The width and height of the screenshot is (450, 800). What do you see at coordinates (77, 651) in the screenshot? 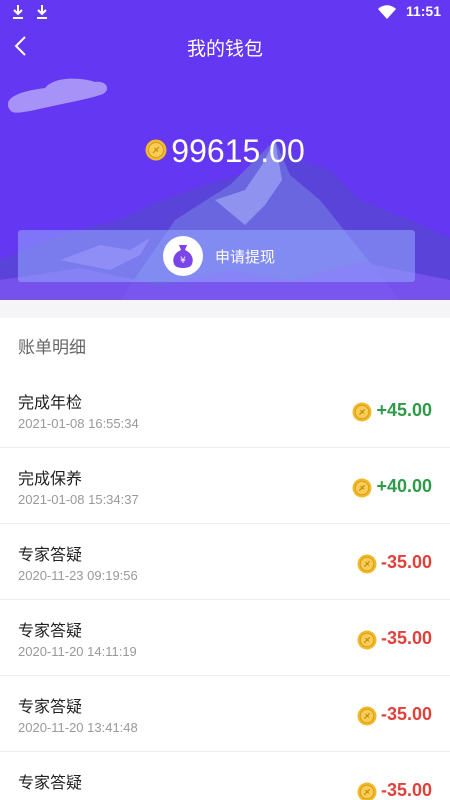
I see `bill-date: 2020-11-20 14:11:19` at bounding box center [77, 651].